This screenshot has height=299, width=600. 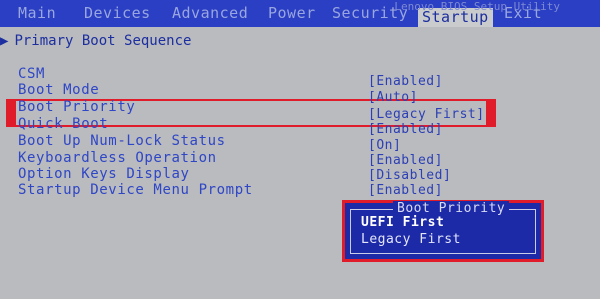 What do you see at coordinates (37, 13) in the screenshot?
I see `tab-main: Main` at bounding box center [37, 13].